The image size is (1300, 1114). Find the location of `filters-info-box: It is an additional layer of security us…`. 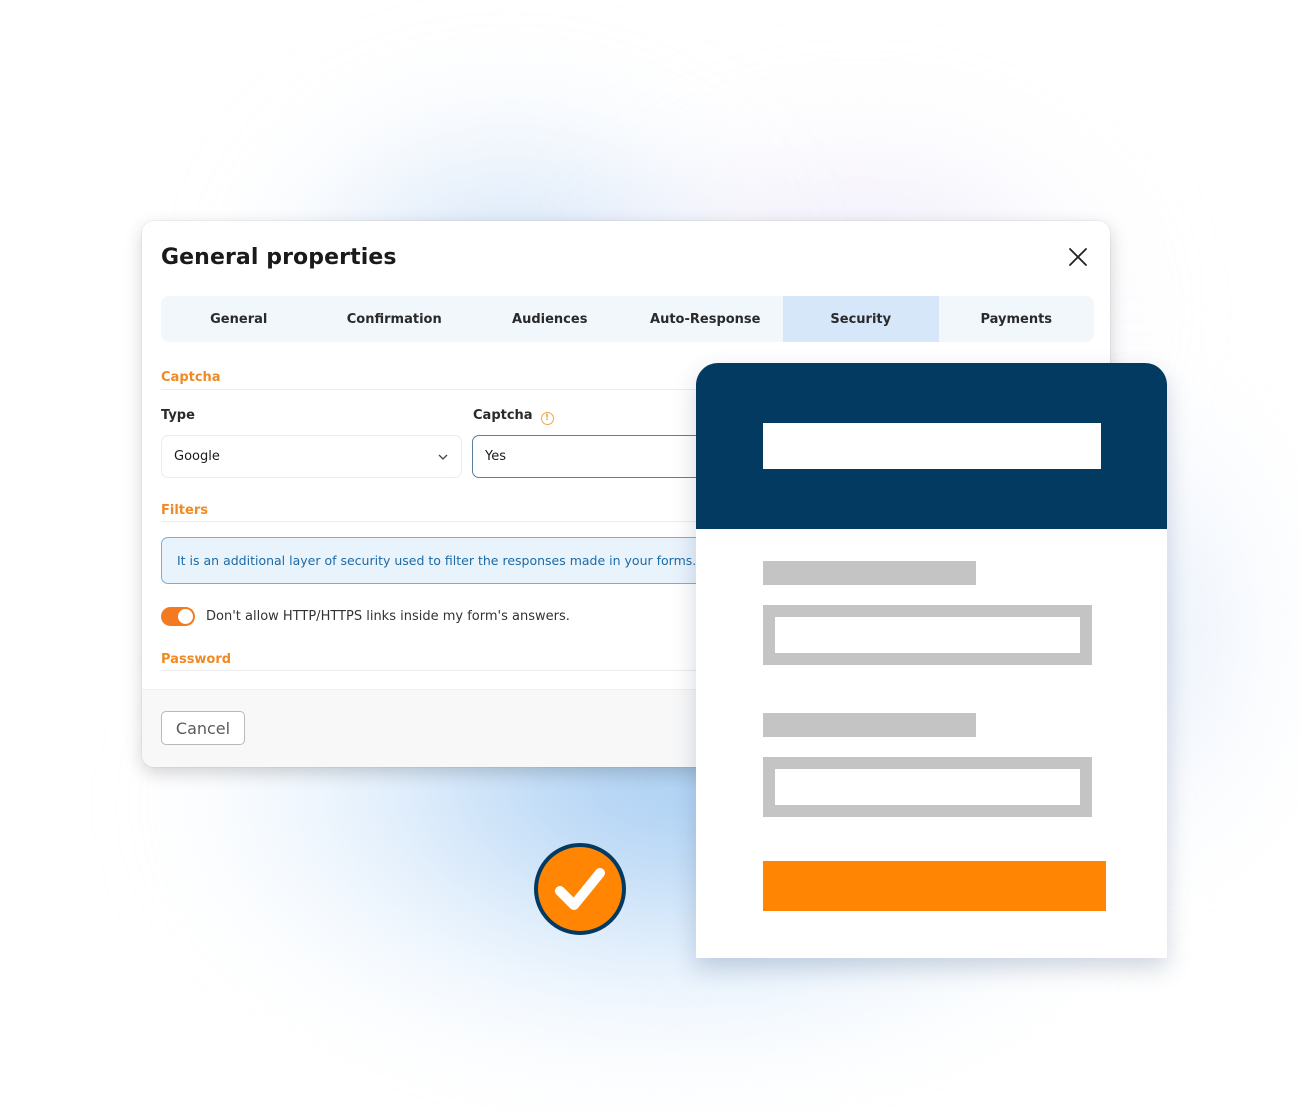

filters-info-box: It is an additional layer of security us… is located at coordinates (441, 560).